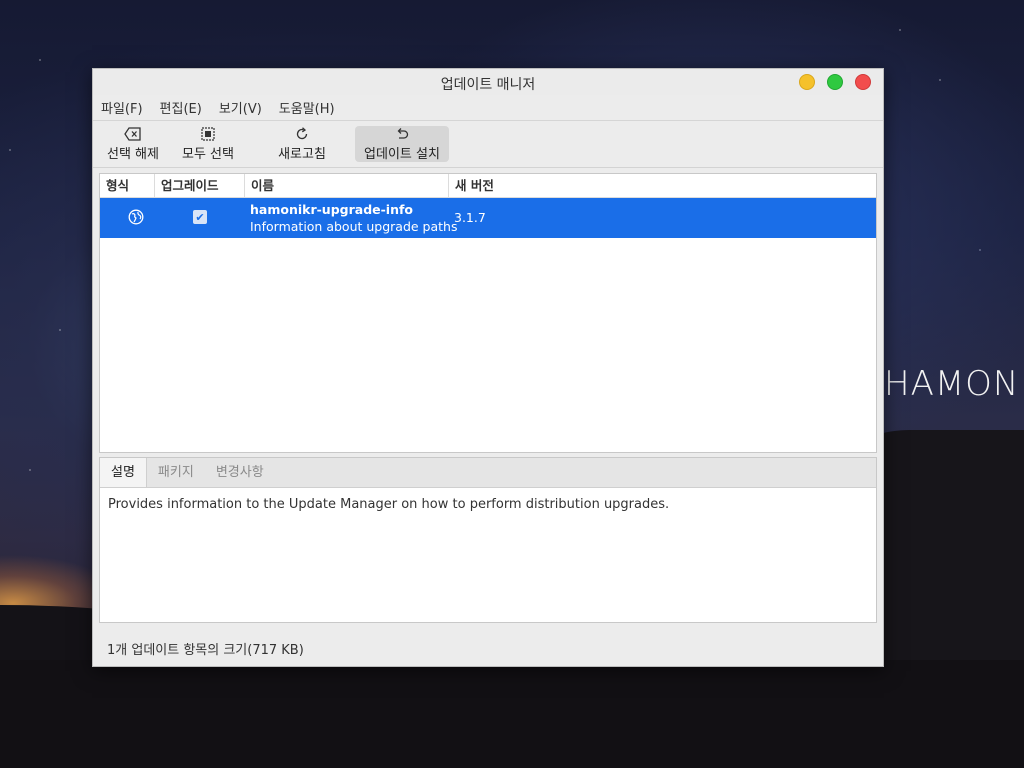  What do you see at coordinates (354, 226) in the screenshot?
I see `package-description: Information about upgrade paths` at bounding box center [354, 226].